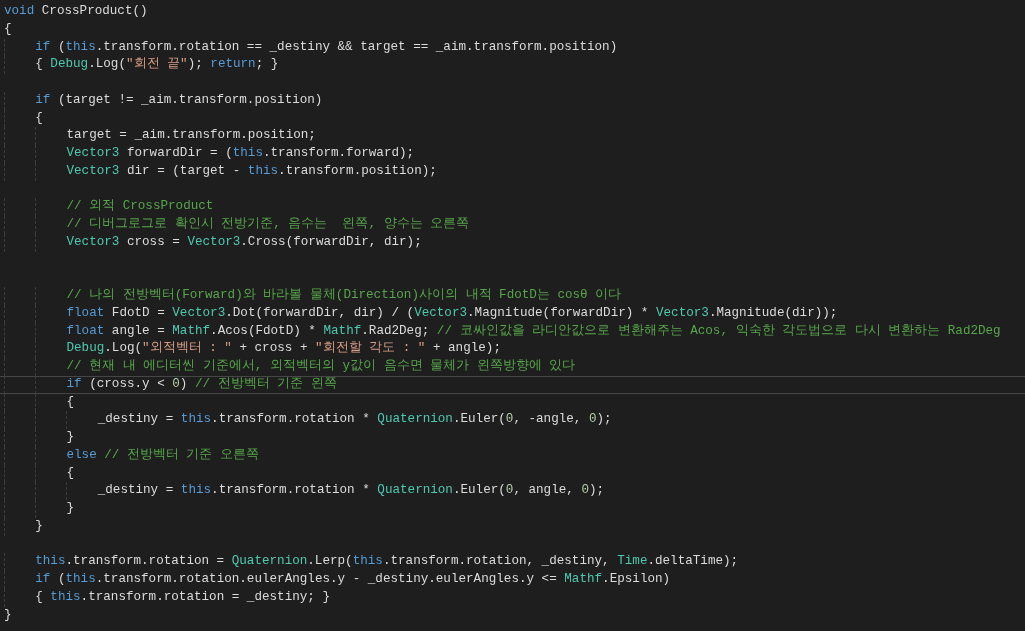 The height and width of the screenshot is (631, 1025). What do you see at coordinates (512, 136) in the screenshot?
I see `code-line: target = _aim.transform.position;` at bounding box center [512, 136].